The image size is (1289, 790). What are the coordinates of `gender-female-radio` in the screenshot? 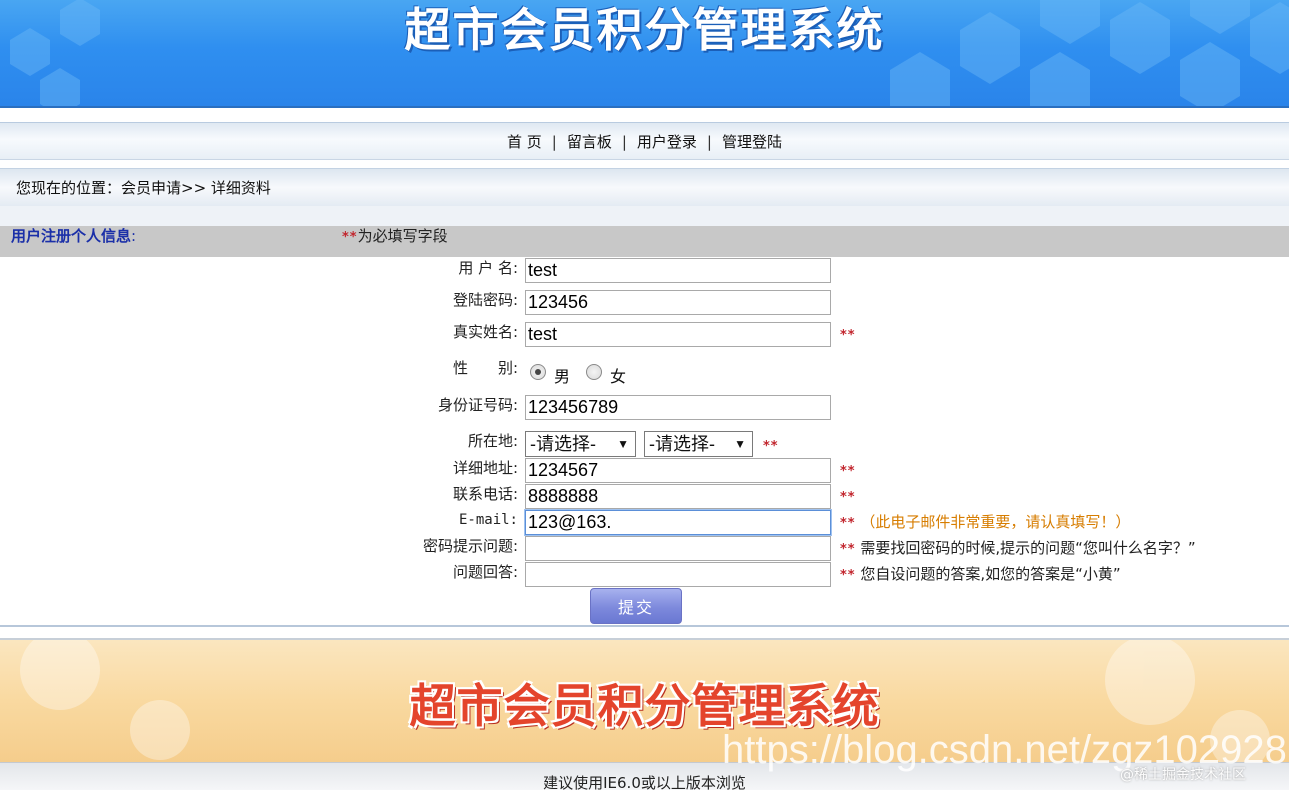 It's located at (594, 372).